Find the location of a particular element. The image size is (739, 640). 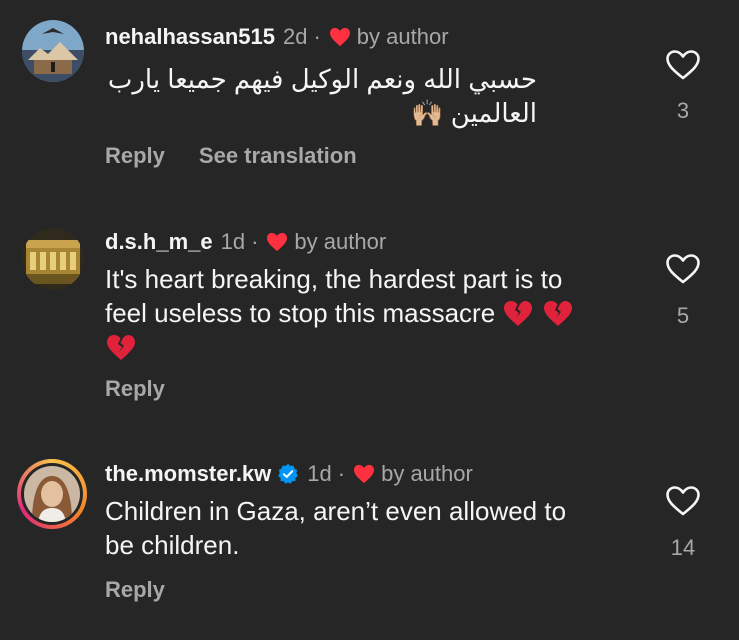

portrait-avatar-icon is located at coordinates (52, 494).